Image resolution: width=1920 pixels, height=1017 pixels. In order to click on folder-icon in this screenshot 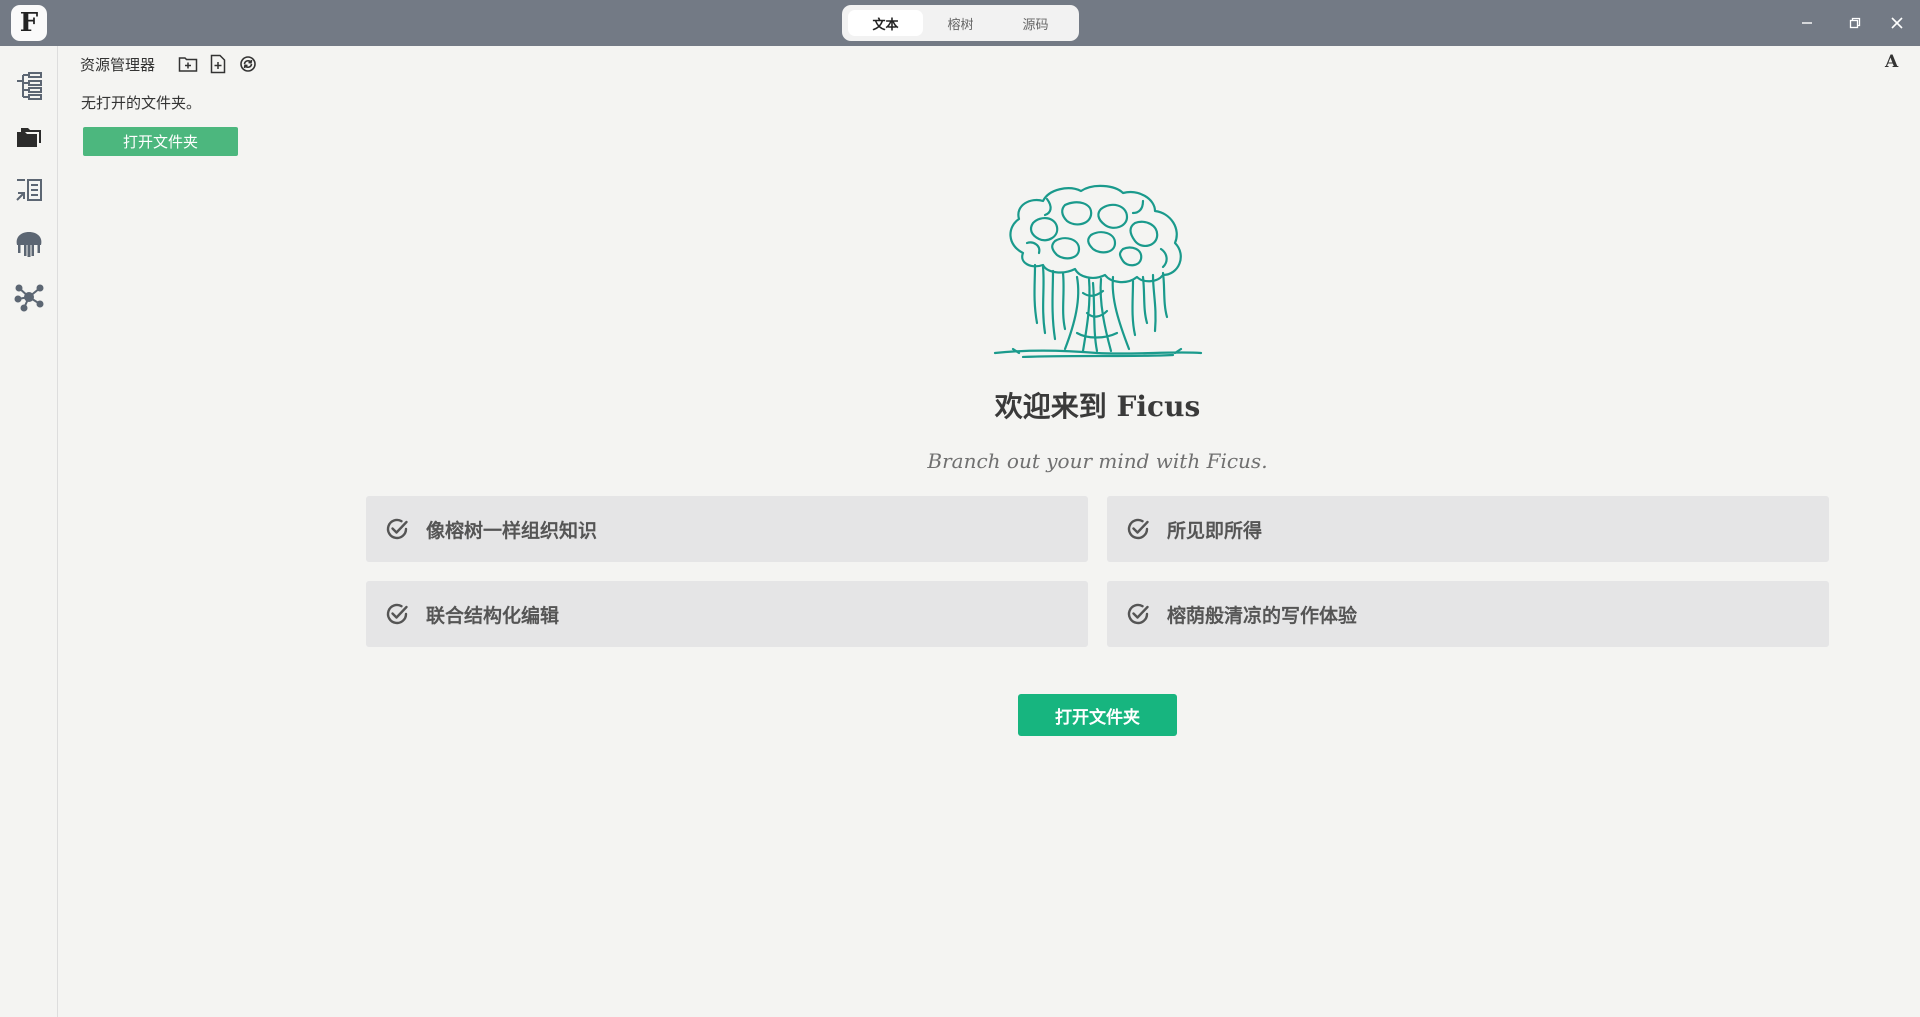, I will do `click(29, 137)`.